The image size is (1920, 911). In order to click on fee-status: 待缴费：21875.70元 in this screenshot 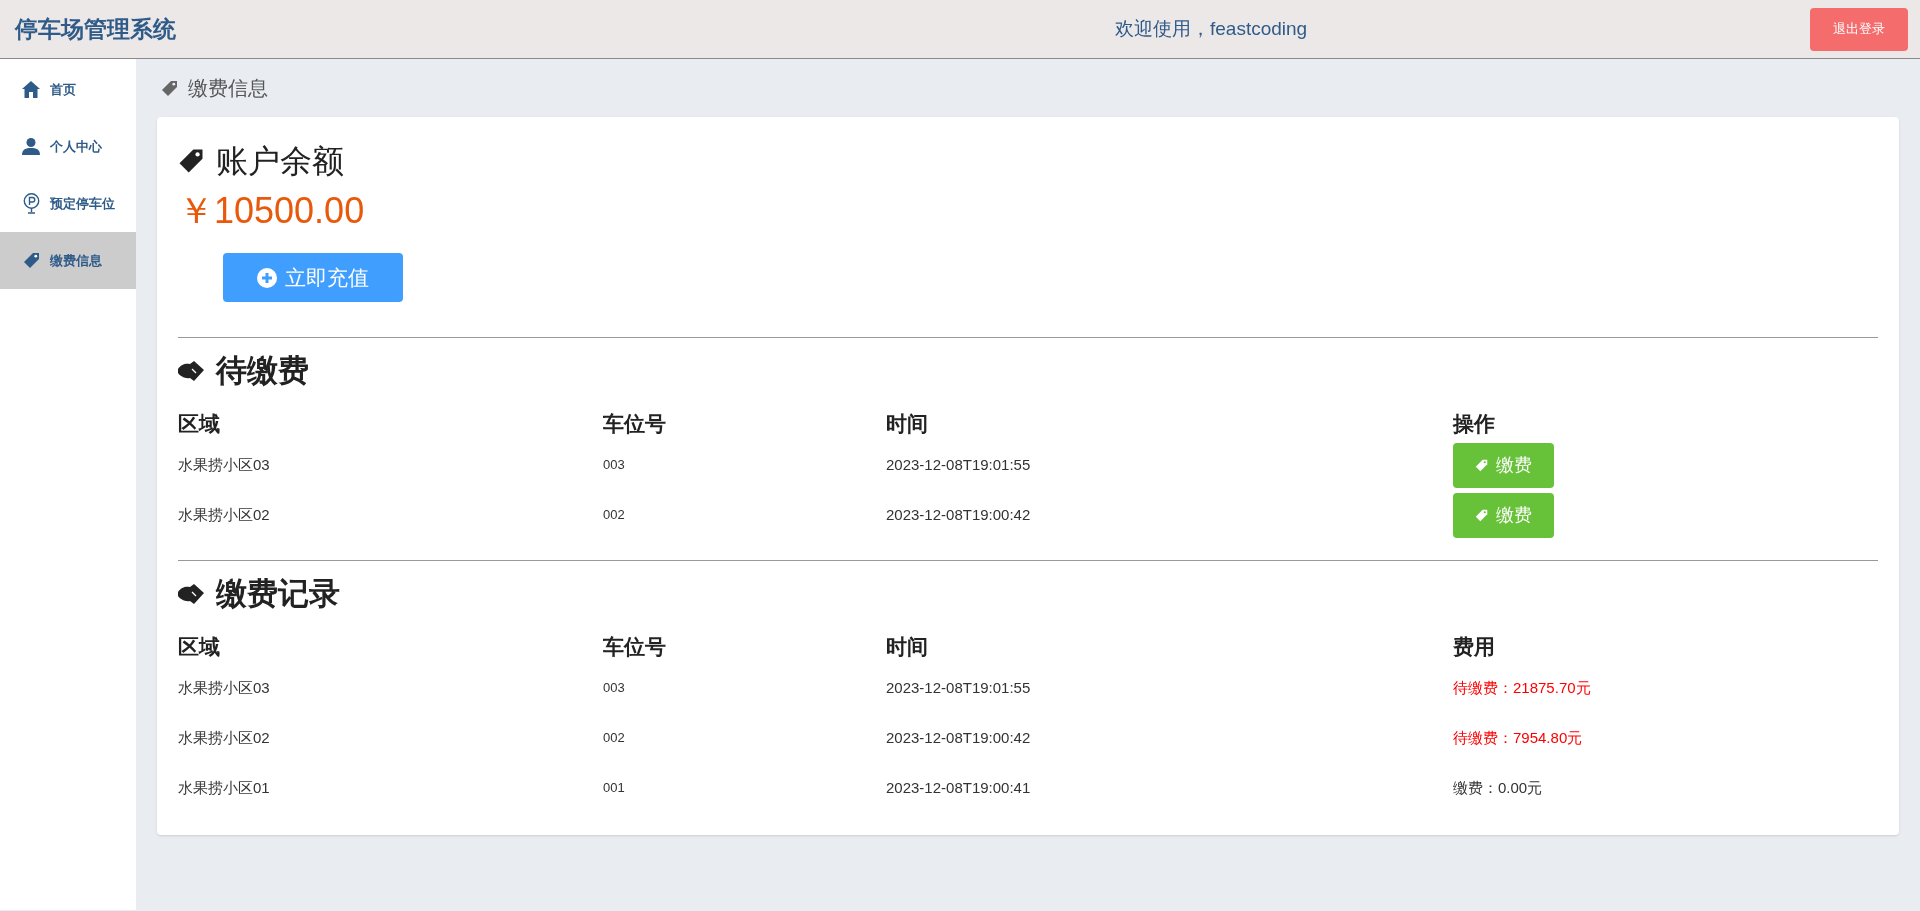, I will do `click(1522, 687)`.